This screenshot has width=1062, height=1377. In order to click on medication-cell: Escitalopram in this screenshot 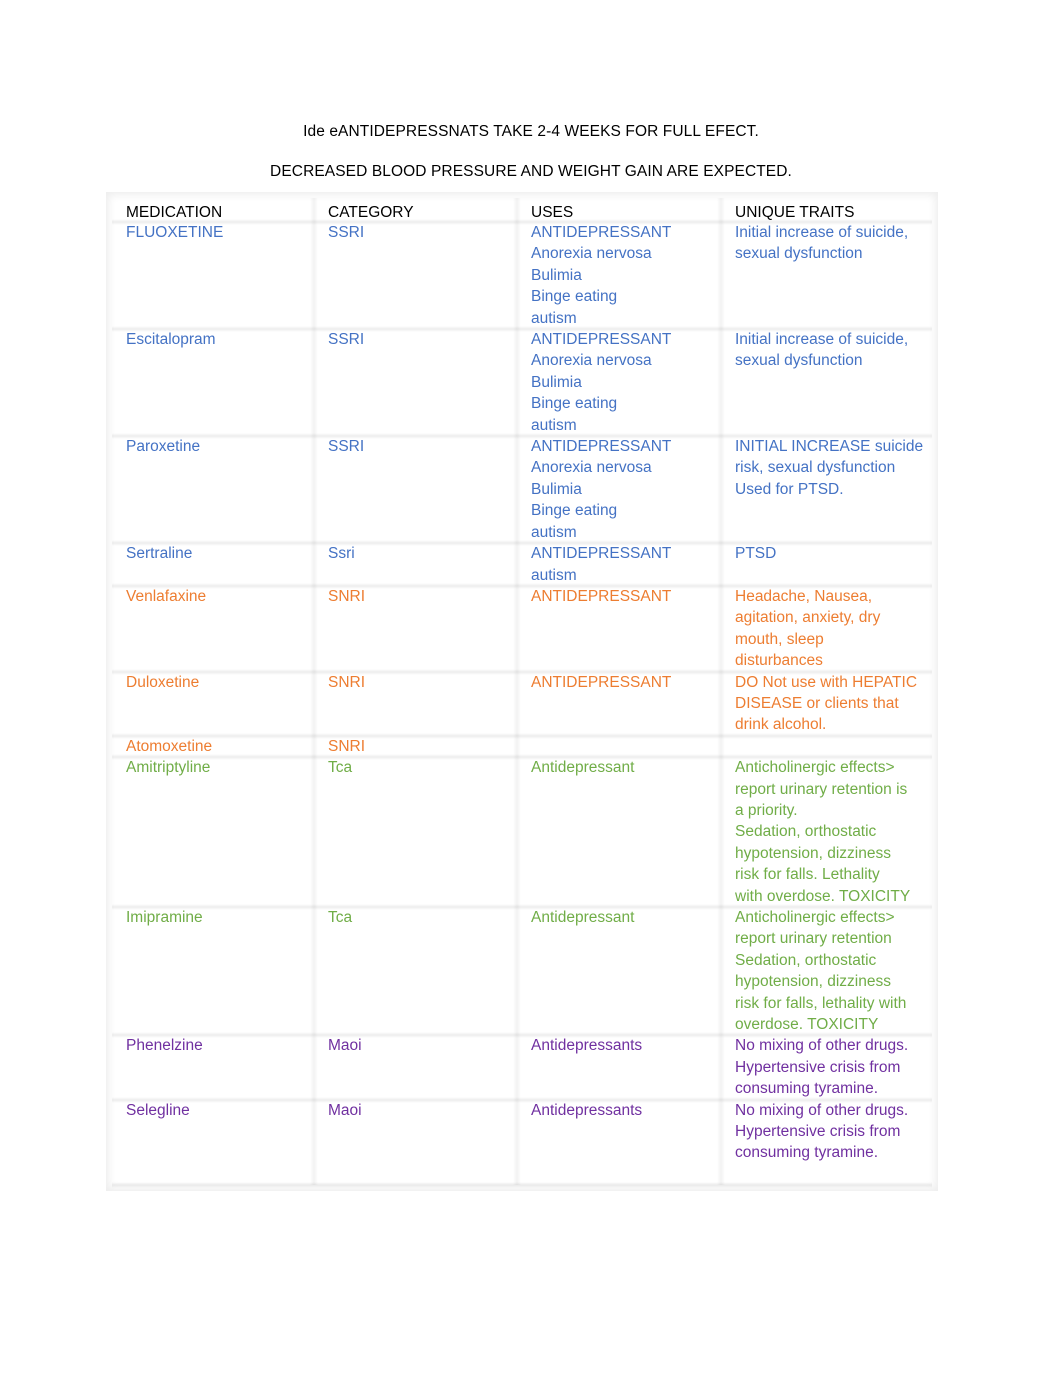, I will do `click(171, 340)`.